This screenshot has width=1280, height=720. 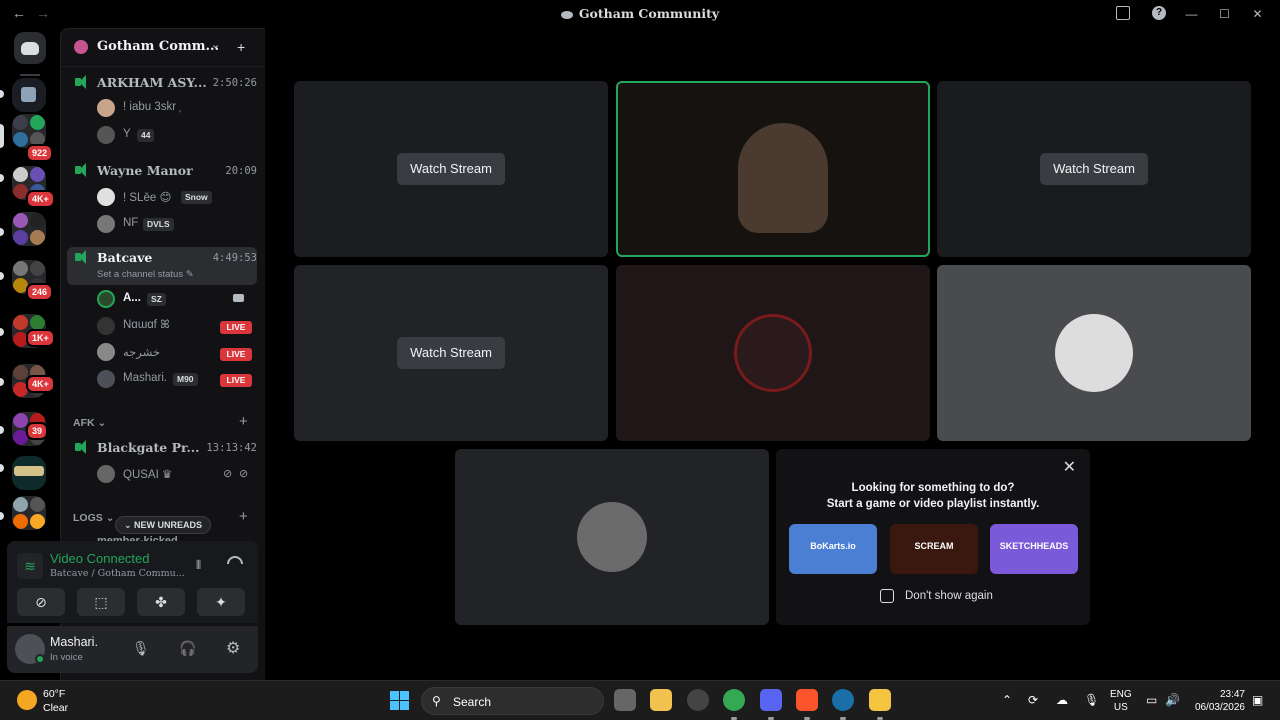 I want to click on dont-show-again-checkbox, so click(x=887, y=596).